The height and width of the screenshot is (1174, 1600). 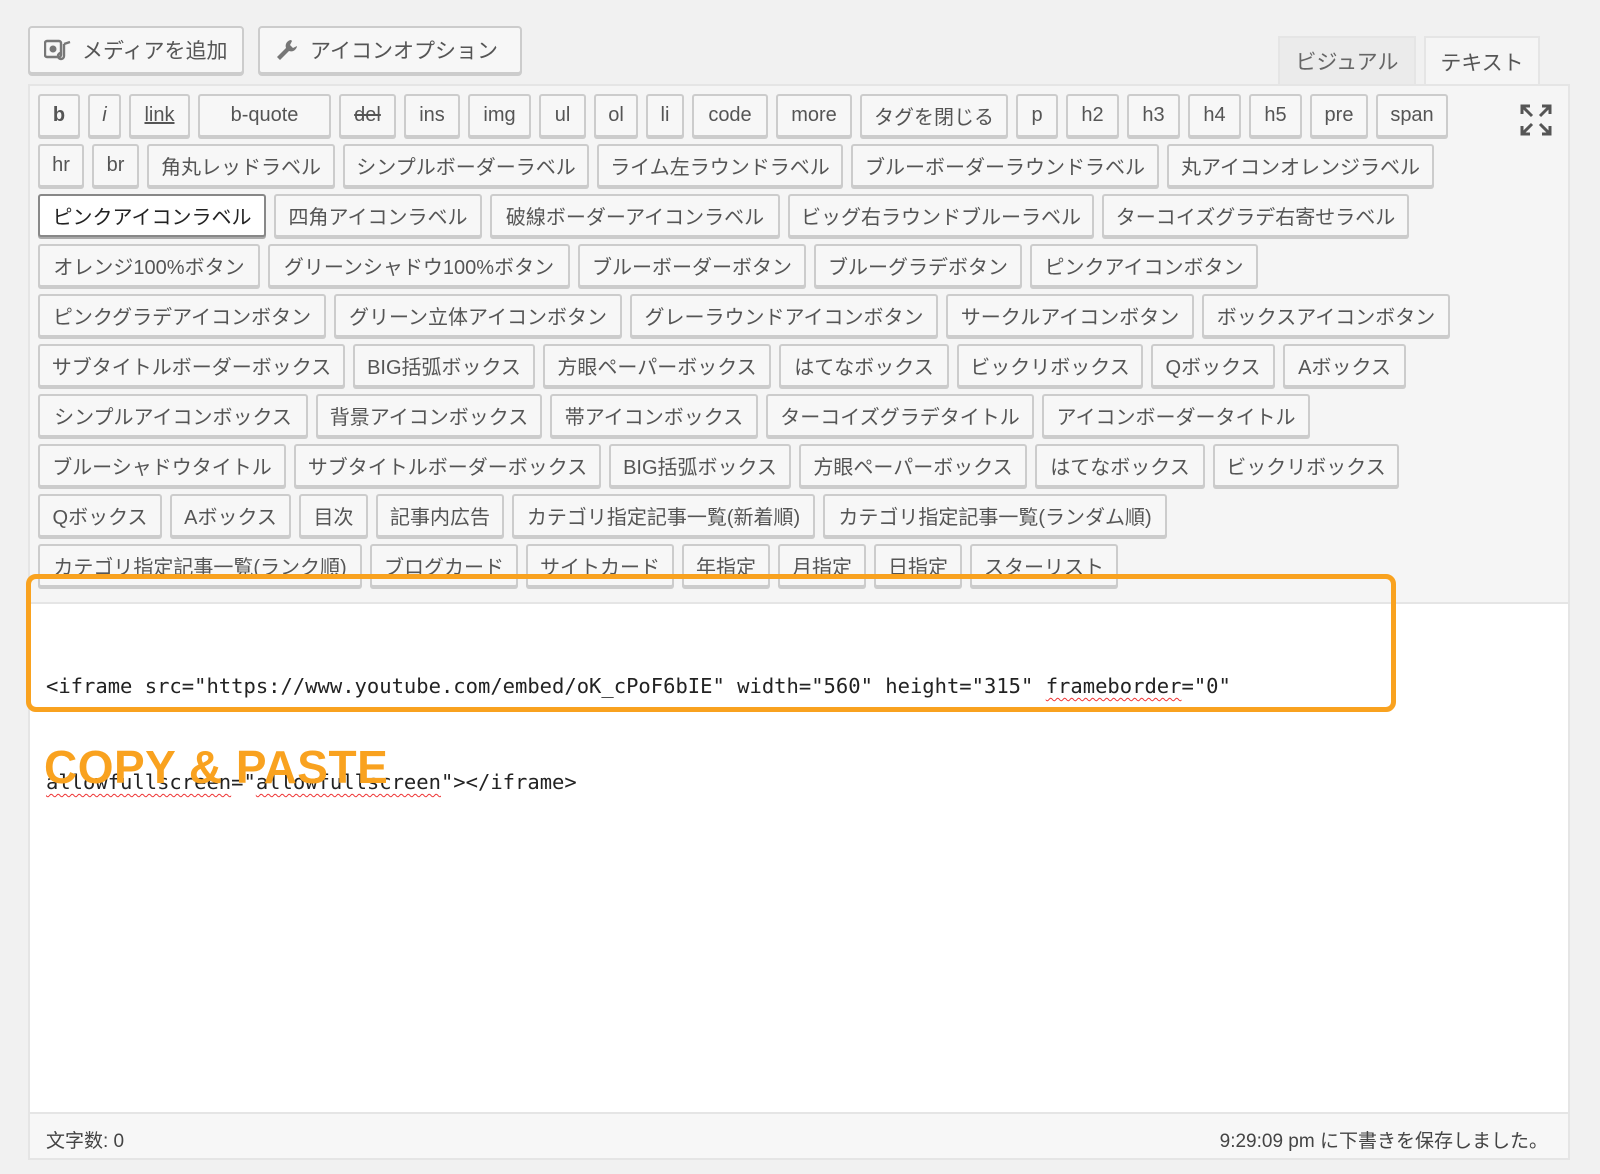 What do you see at coordinates (1206, 686) in the screenshot?
I see `code-segment: ="0"` at bounding box center [1206, 686].